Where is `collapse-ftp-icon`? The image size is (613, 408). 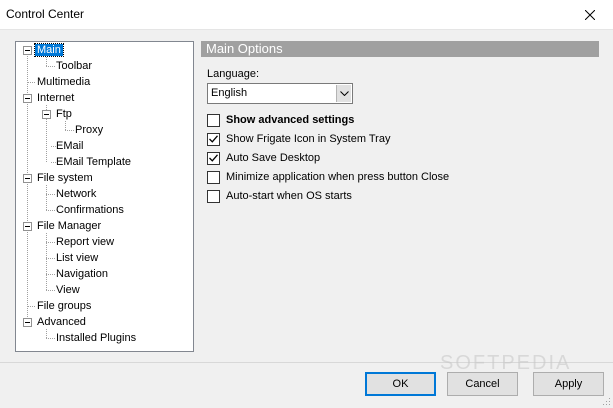 collapse-ftp-icon is located at coordinates (46, 114).